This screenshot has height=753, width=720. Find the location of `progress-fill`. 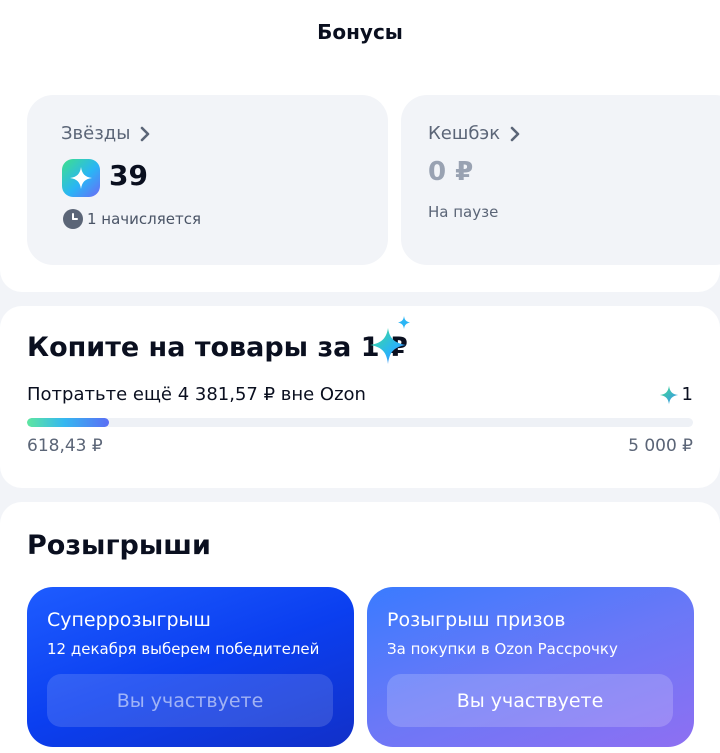

progress-fill is located at coordinates (68, 422).